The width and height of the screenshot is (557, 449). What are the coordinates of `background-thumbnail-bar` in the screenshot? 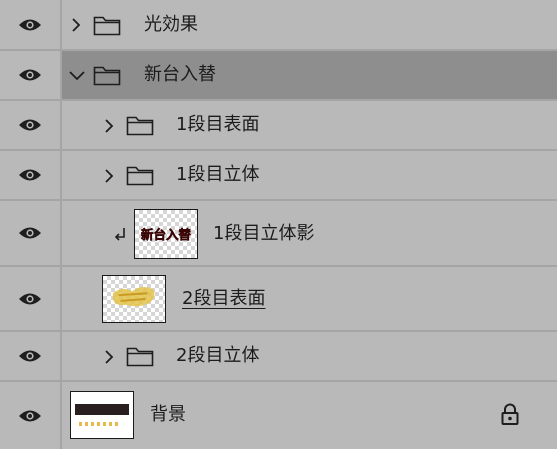 It's located at (102, 409).